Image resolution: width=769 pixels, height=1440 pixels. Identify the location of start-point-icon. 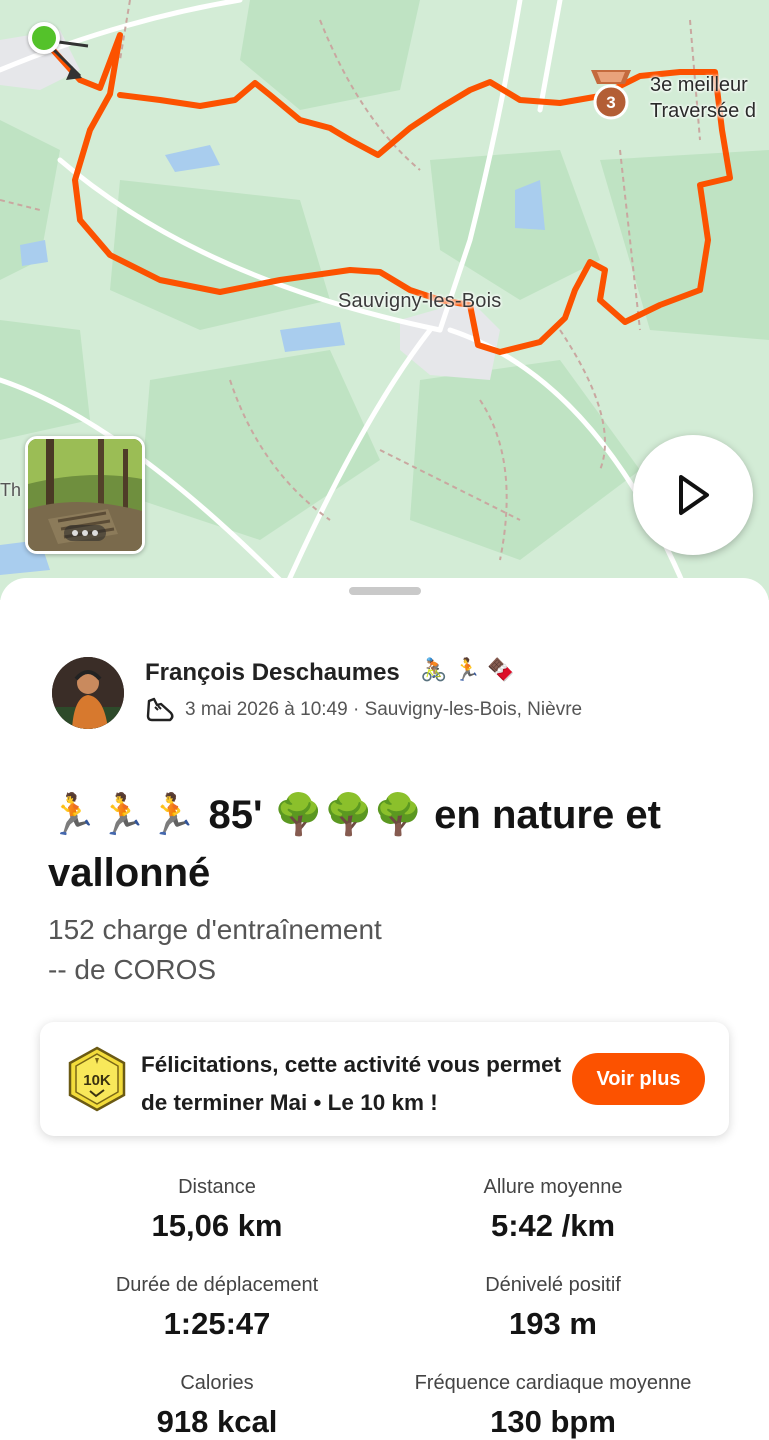
(44, 38).